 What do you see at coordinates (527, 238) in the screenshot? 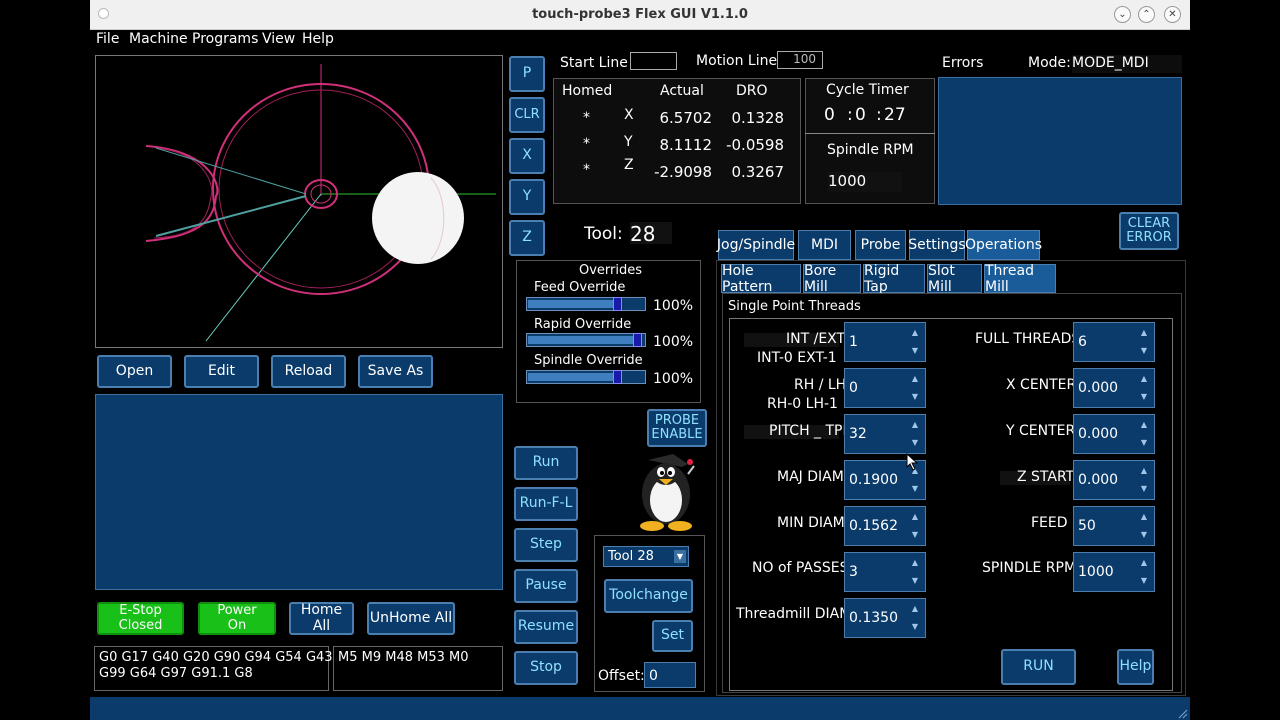
I see `z-button: Z` at bounding box center [527, 238].